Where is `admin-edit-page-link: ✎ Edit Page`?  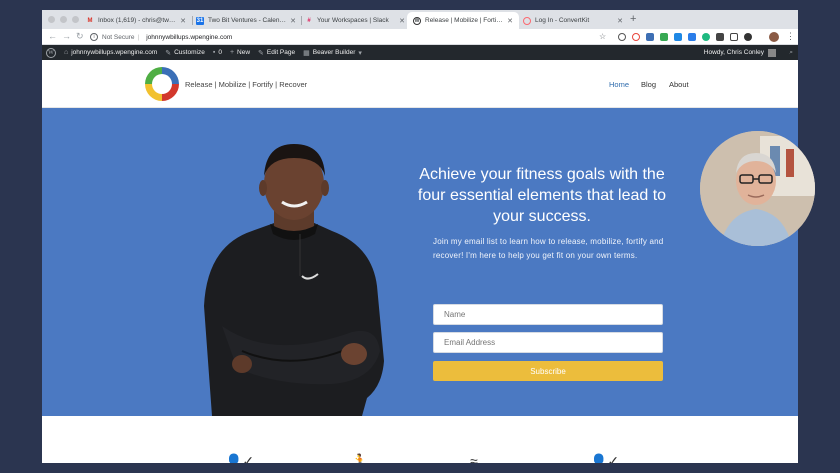 admin-edit-page-link: ✎ Edit Page is located at coordinates (276, 53).